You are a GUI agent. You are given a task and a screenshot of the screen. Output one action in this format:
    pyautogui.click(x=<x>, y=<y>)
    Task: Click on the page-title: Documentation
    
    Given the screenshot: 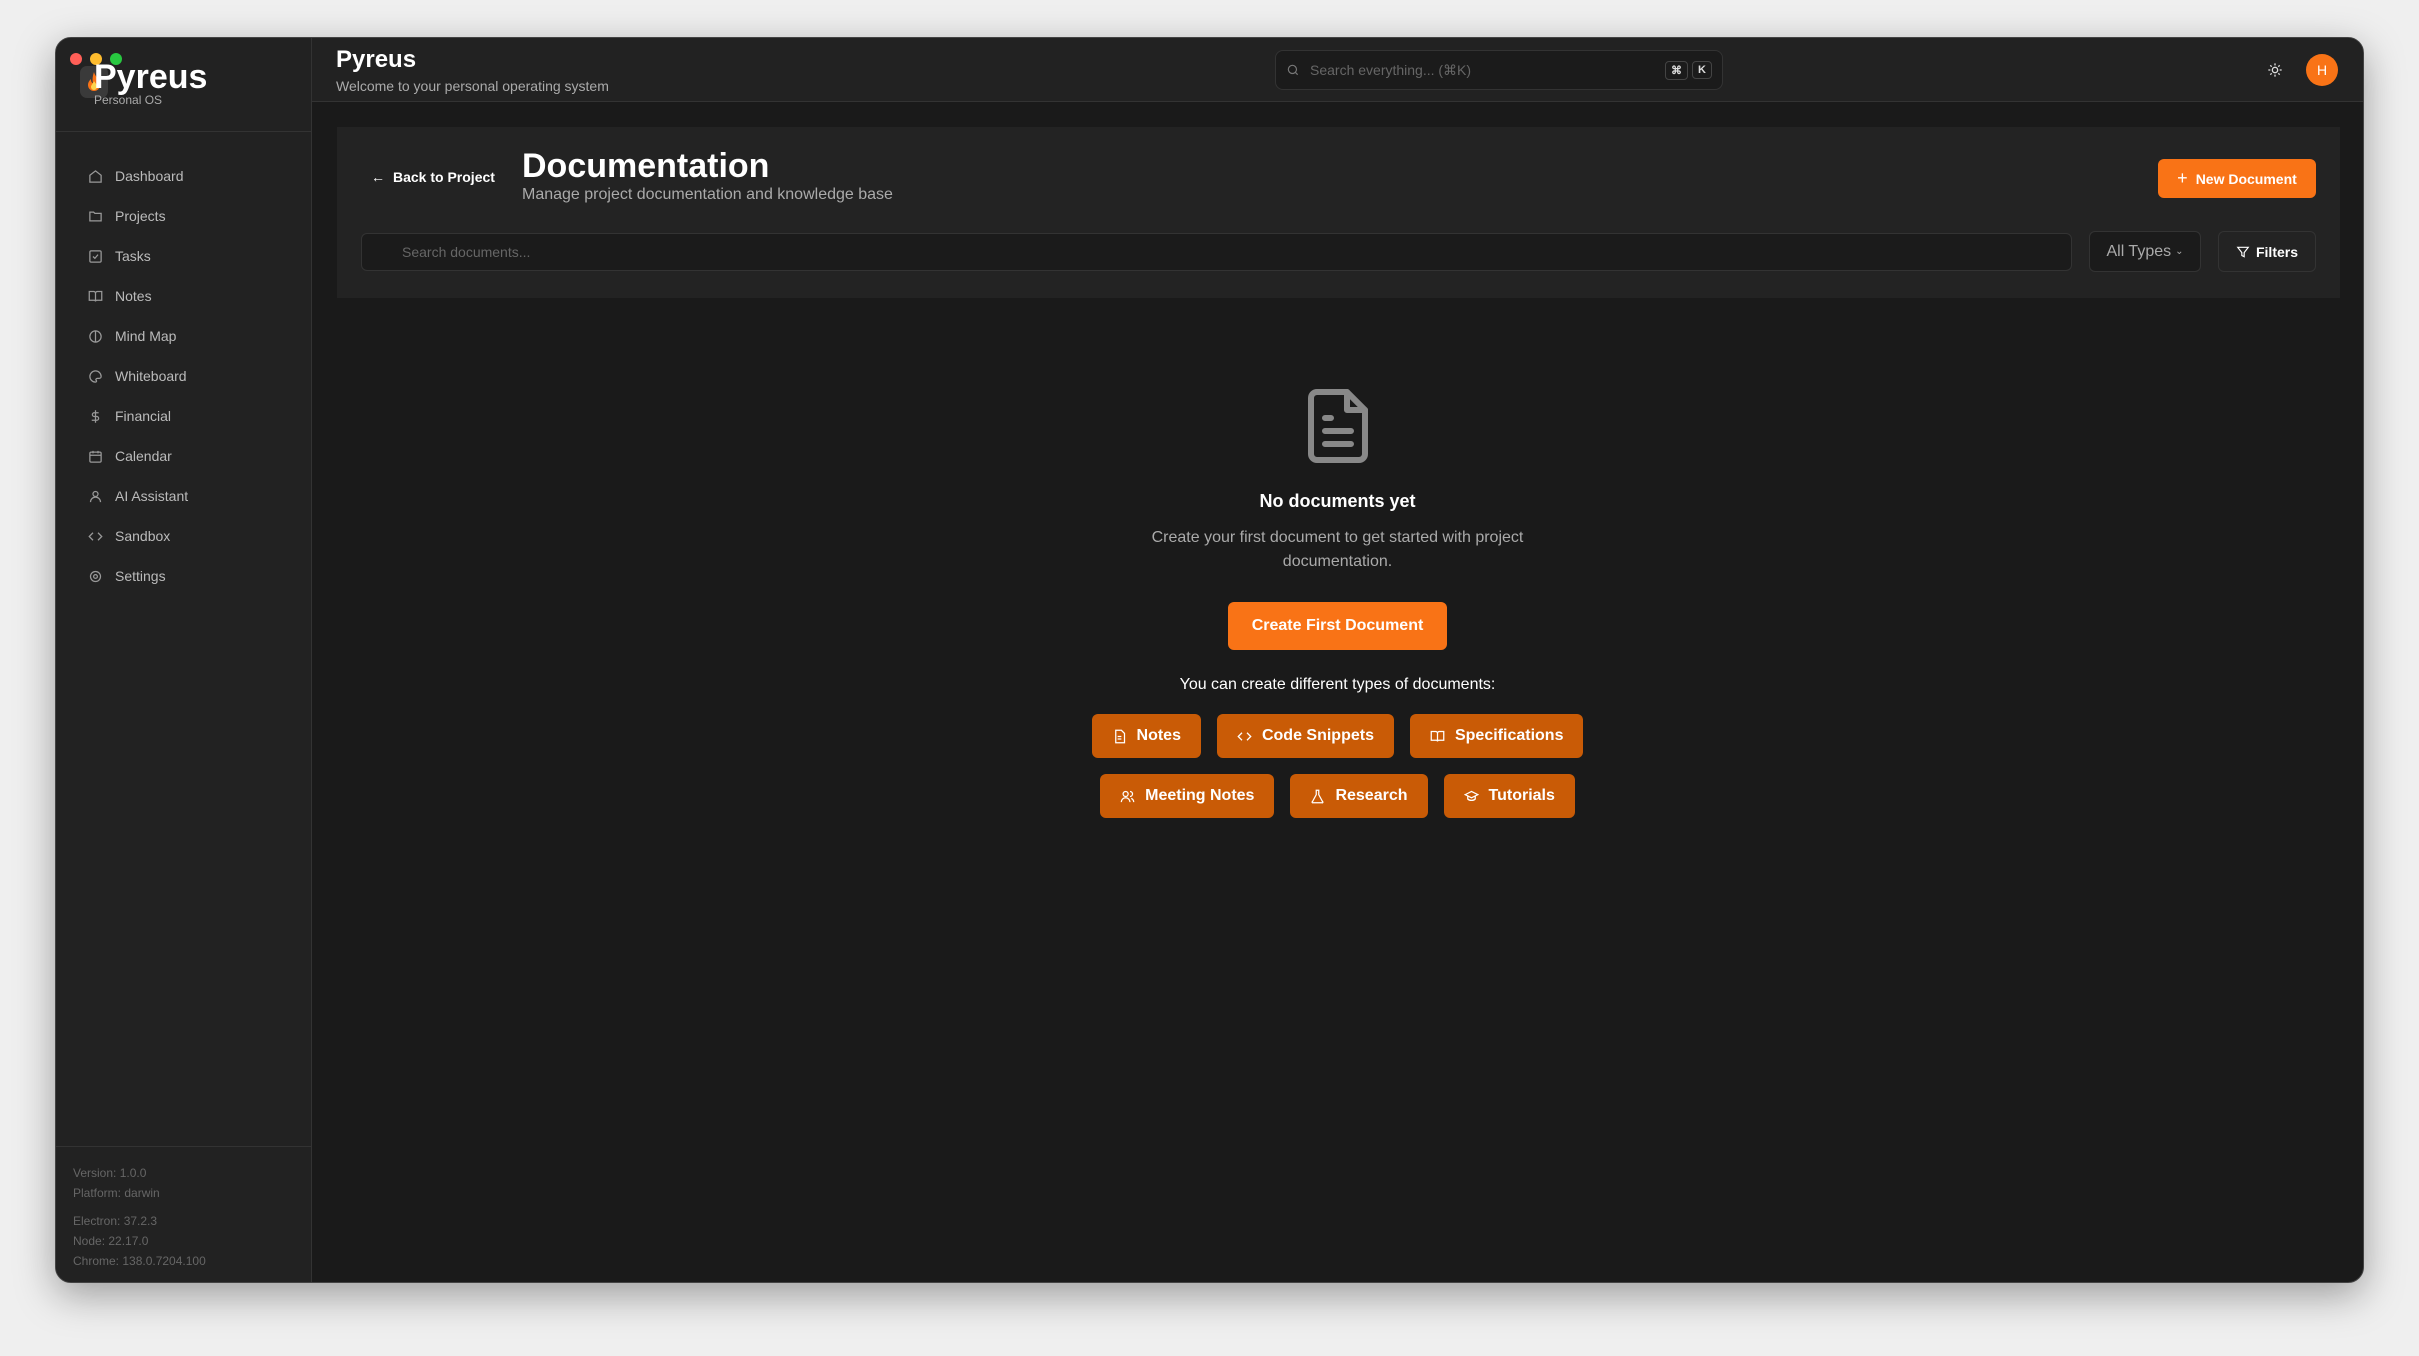 What is the action you would take?
    pyautogui.click(x=646, y=166)
    